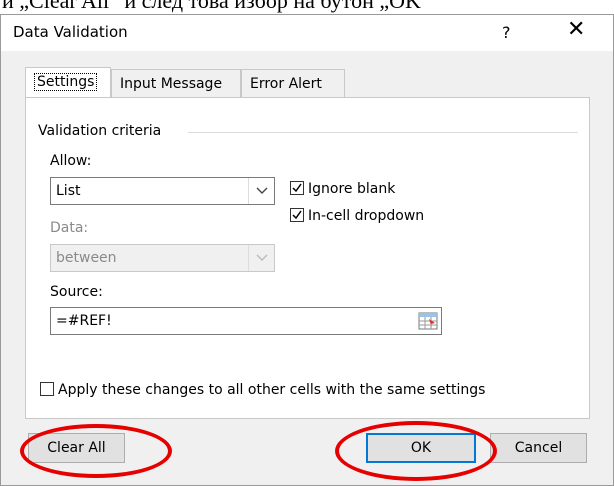  I want to click on help-button: ?, so click(506, 32).